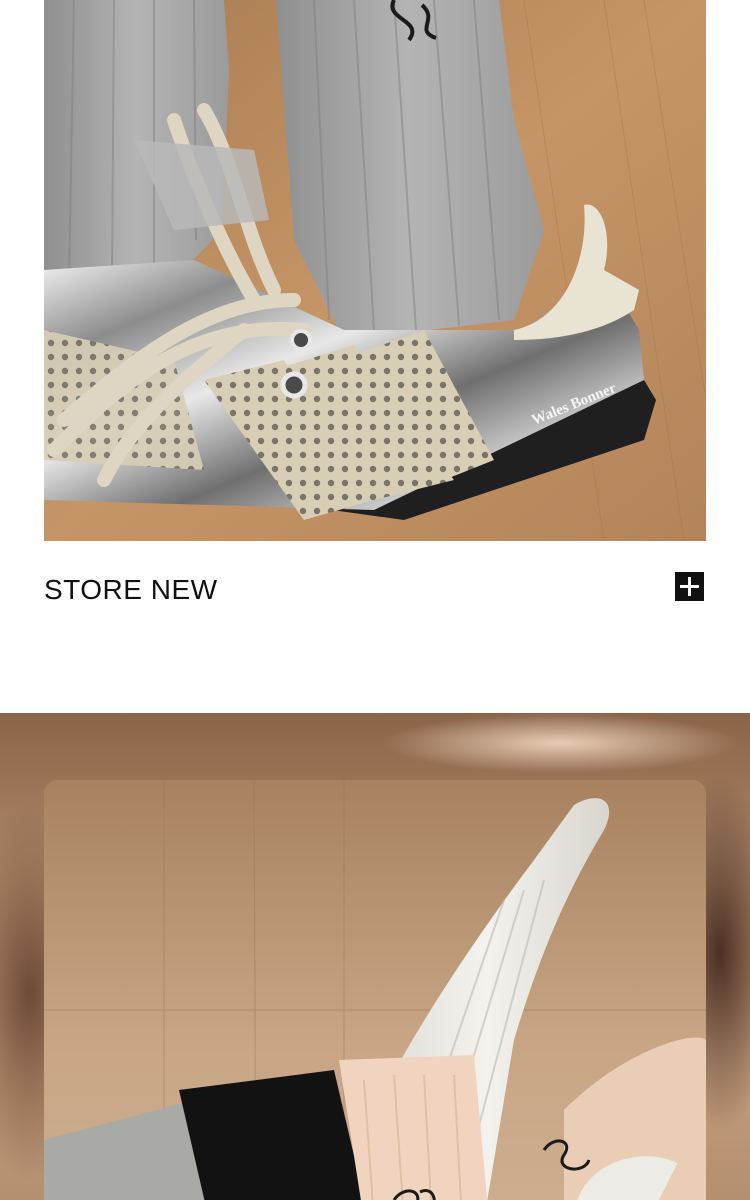  Describe the element at coordinates (689, 586) in the screenshot. I see `expand-button` at that location.